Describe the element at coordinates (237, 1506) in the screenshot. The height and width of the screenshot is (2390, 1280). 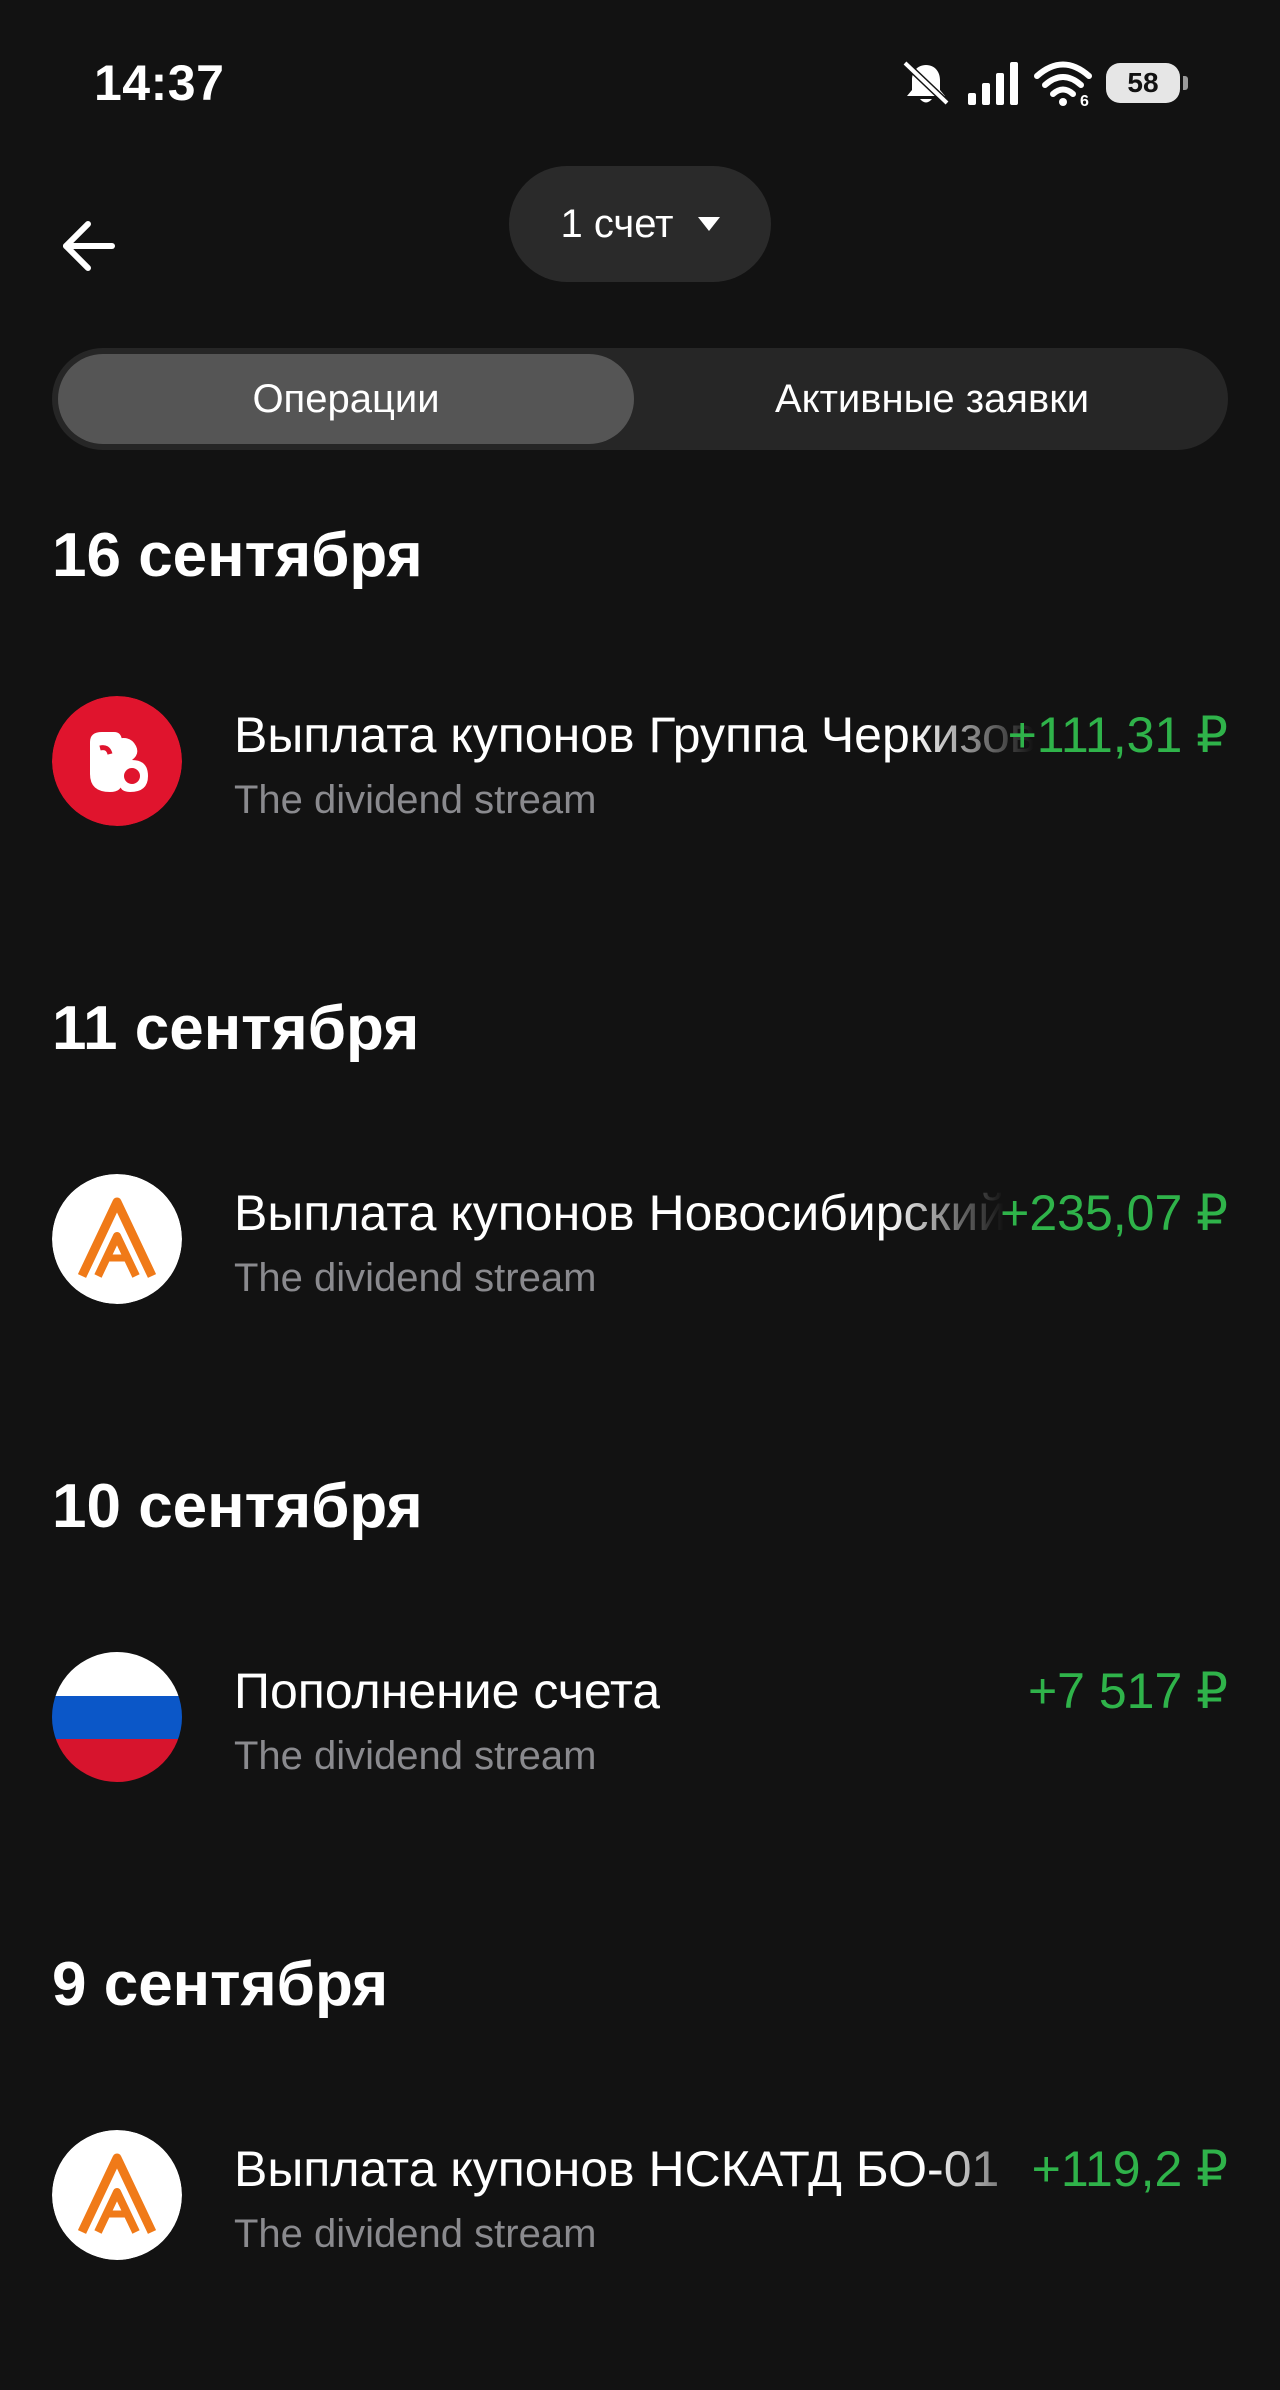
I see `day-title: 10 сентября` at that location.